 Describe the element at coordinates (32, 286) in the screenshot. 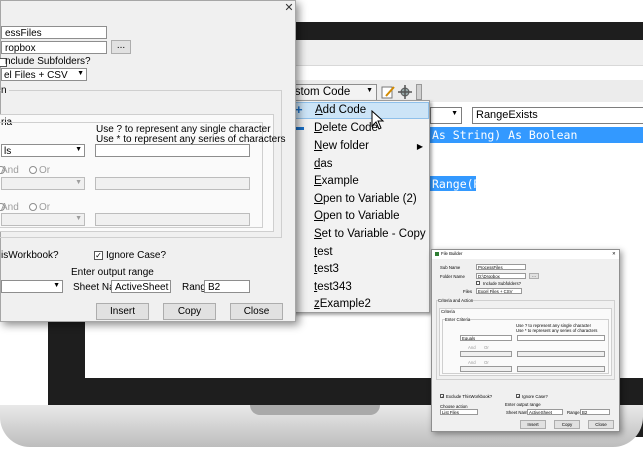

I see `action-dropdown: ▼` at that location.